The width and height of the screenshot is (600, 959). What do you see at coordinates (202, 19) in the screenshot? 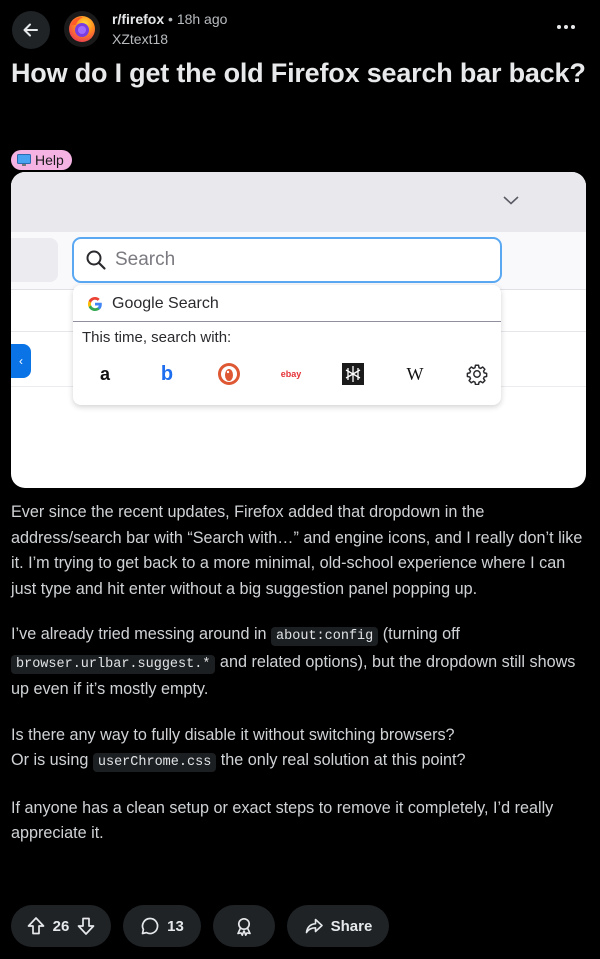
I see `post-time: 18h ago` at bounding box center [202, 19].